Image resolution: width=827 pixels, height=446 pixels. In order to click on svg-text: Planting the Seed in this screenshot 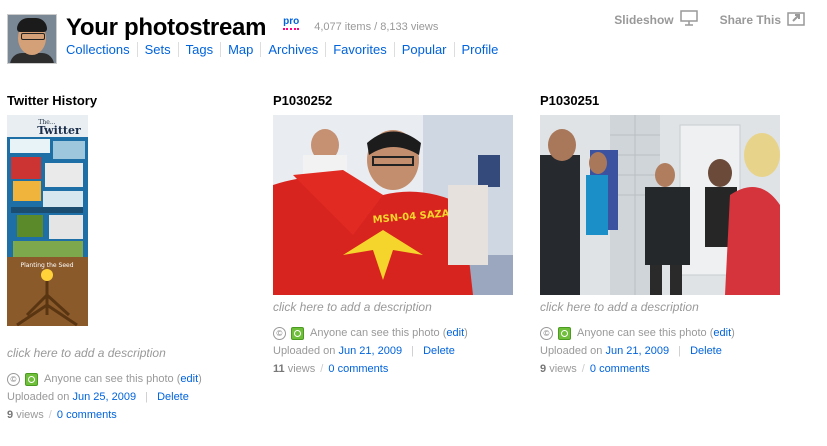, I will do `click(46, 265)`.